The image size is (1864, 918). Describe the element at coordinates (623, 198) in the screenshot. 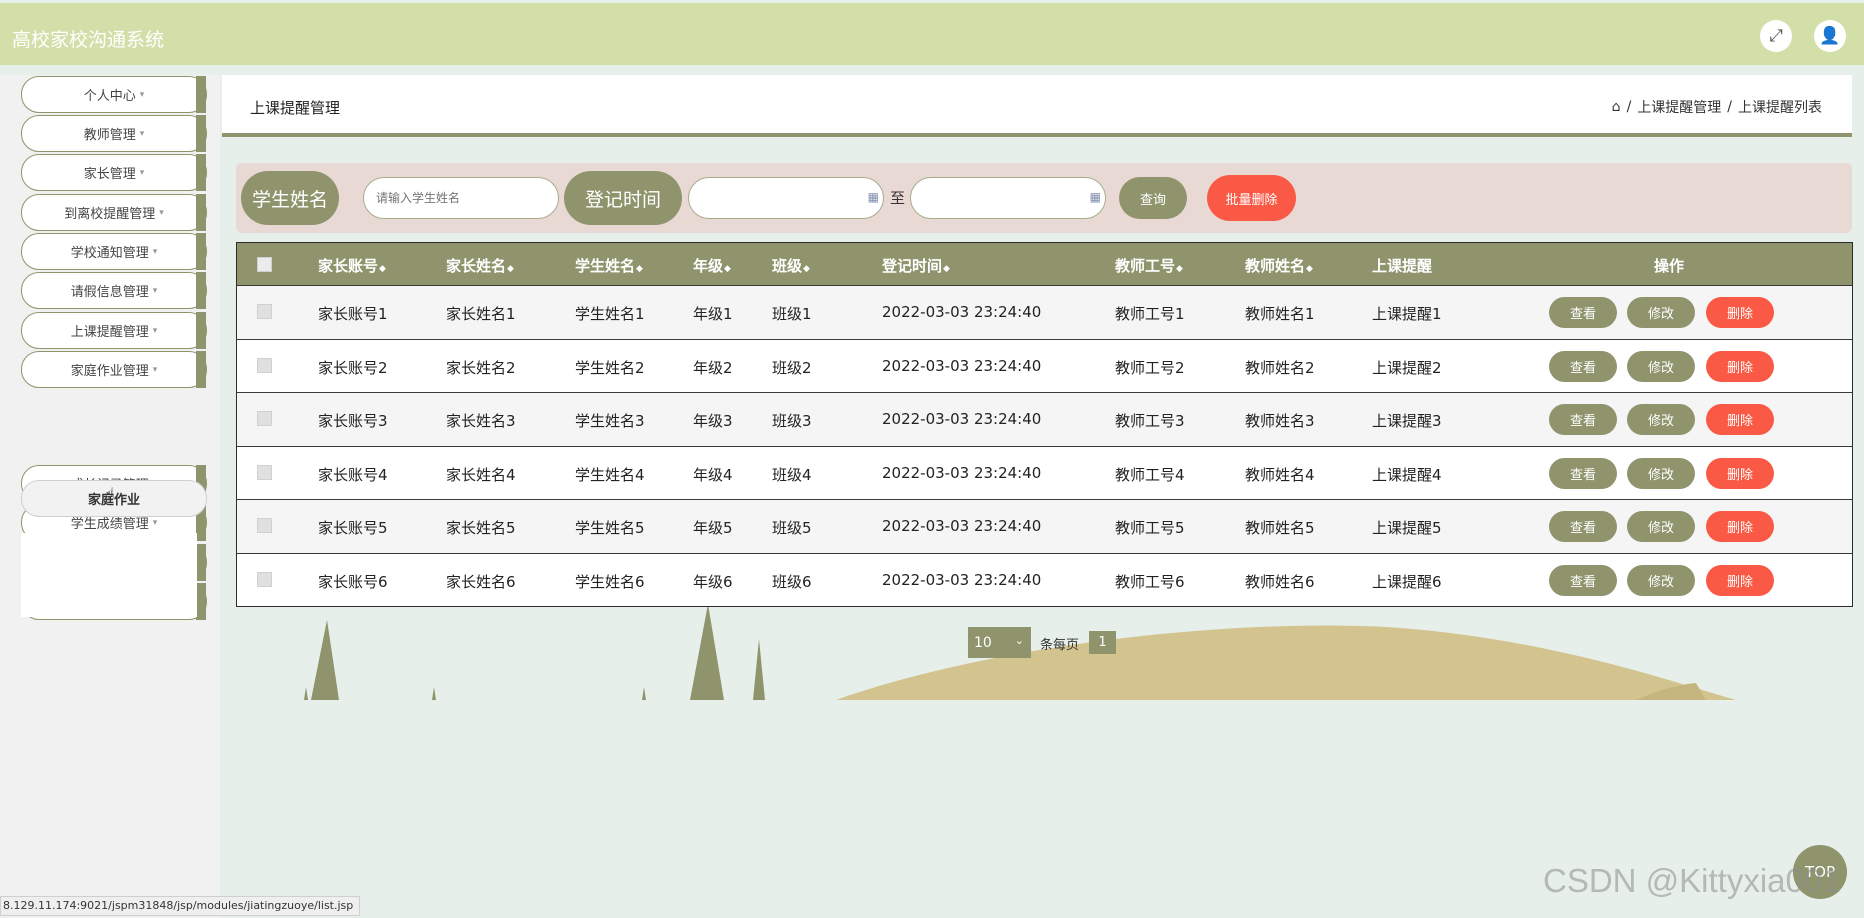

I see `register-time-label: 登记时间` at that location.